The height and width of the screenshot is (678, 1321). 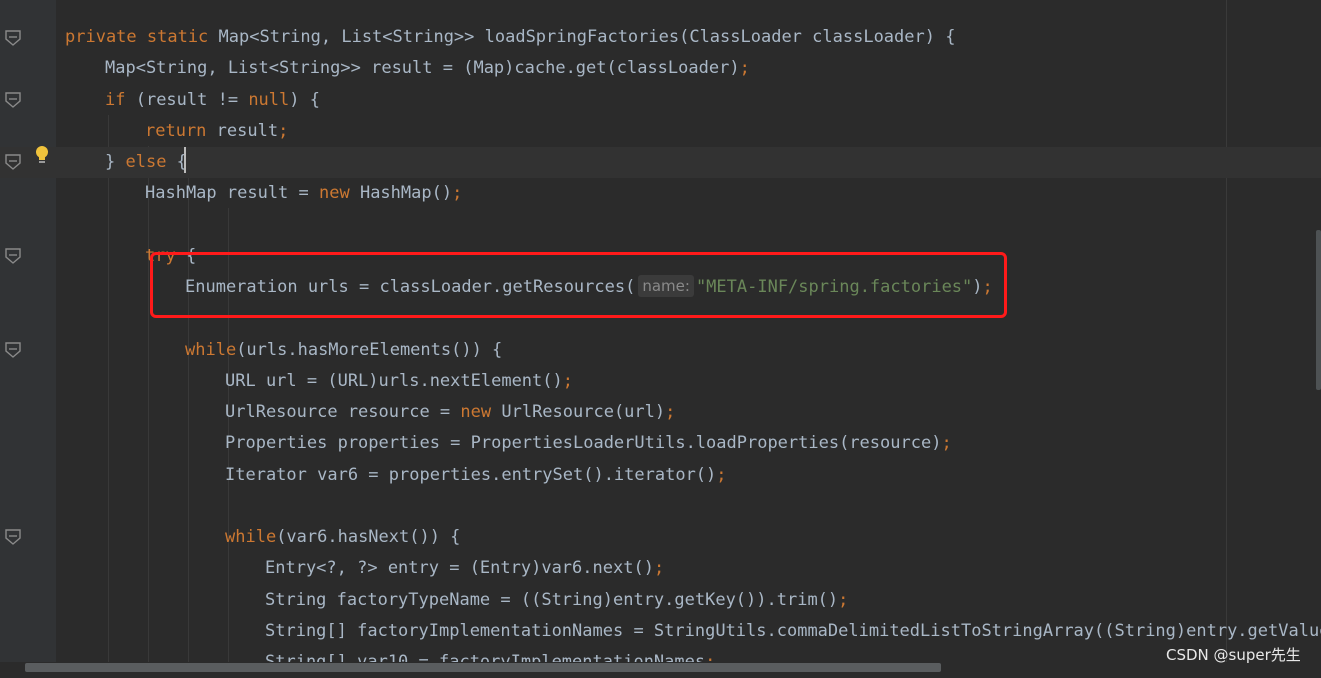 What do you see at coordinates (115, 162) in the screenshot?
I see `code-token: }` at bounding box center [115, 162].